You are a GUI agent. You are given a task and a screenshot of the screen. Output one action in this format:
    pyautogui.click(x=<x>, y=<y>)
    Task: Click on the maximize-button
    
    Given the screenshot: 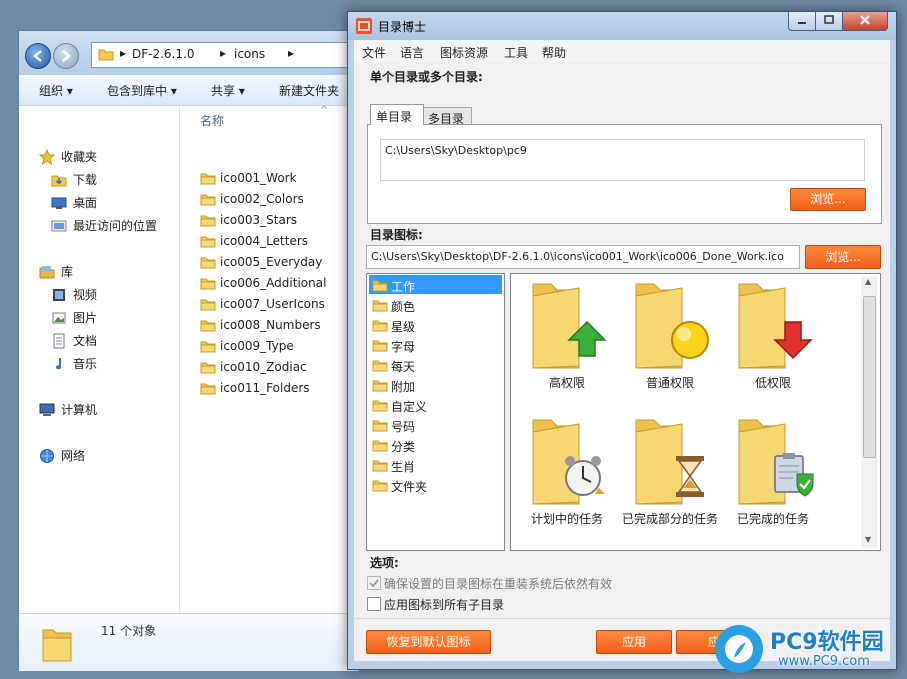 What is the action you would take?
    pyautogui.click(x=829, y=21)
    